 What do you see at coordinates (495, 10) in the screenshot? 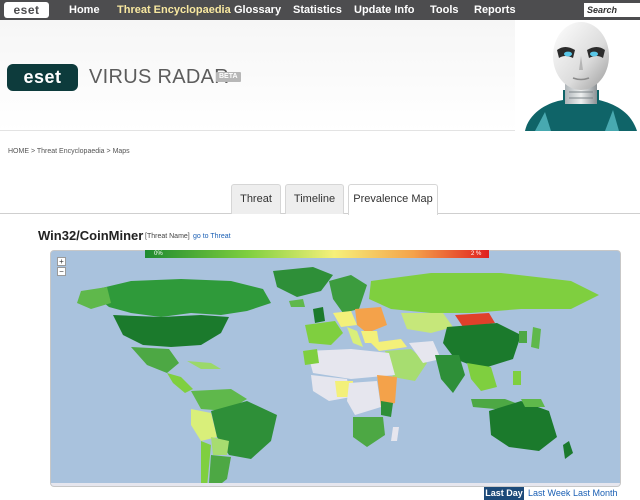
I see `nav-reports: Reports` at bounding box center [495, 10].